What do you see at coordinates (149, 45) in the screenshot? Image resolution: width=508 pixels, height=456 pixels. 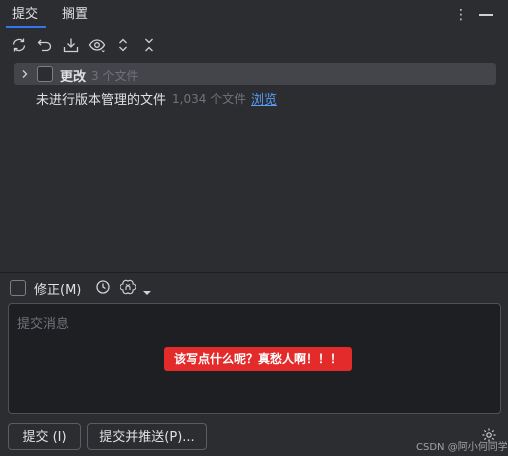 I see `collapse-all-icon` at bounding box center [149, 45].